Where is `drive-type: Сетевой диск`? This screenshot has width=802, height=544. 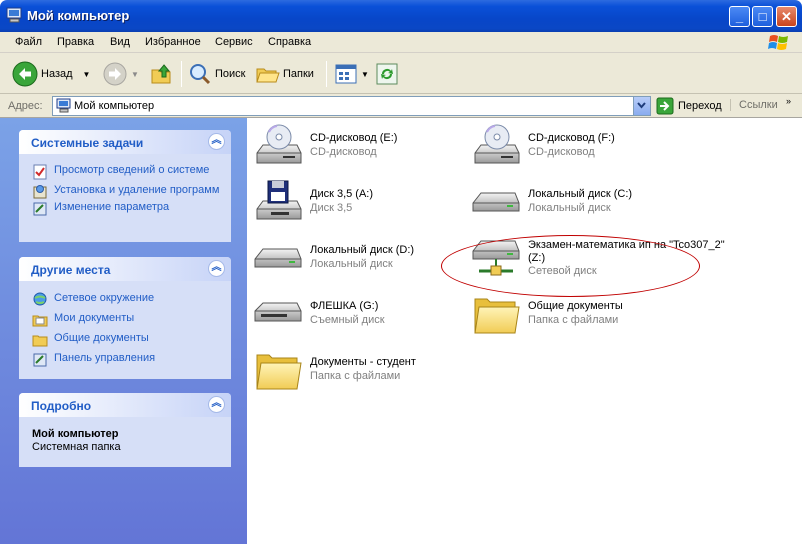
drive-type: Сетевой диск is located at coordinates (562, 271).